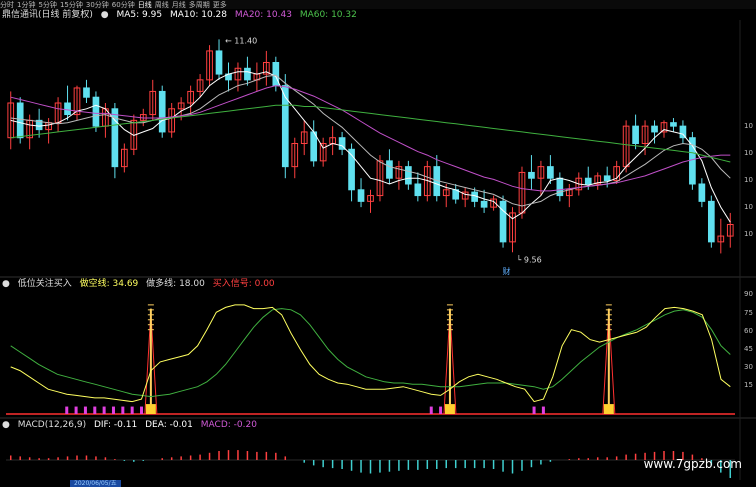 Image resolution: width=756 pixels, height=487 pixels. Describe the element at coordinates (507, 271) in the screenshot. I see `finance-marker-icon: 财` at that location.